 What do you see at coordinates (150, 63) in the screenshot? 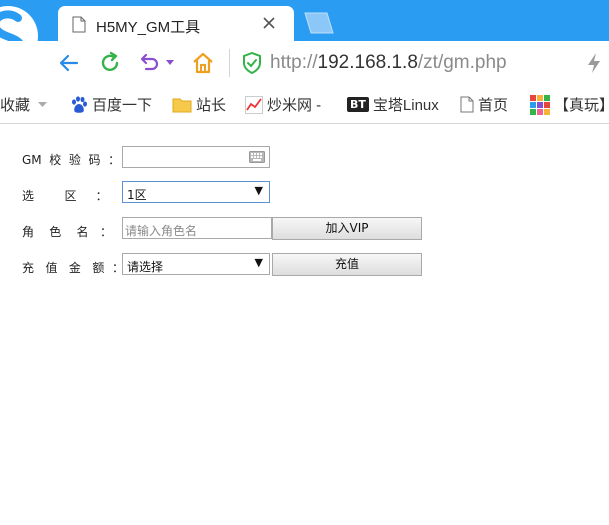
I see `undo-icon` at bounding box center [150, 63].